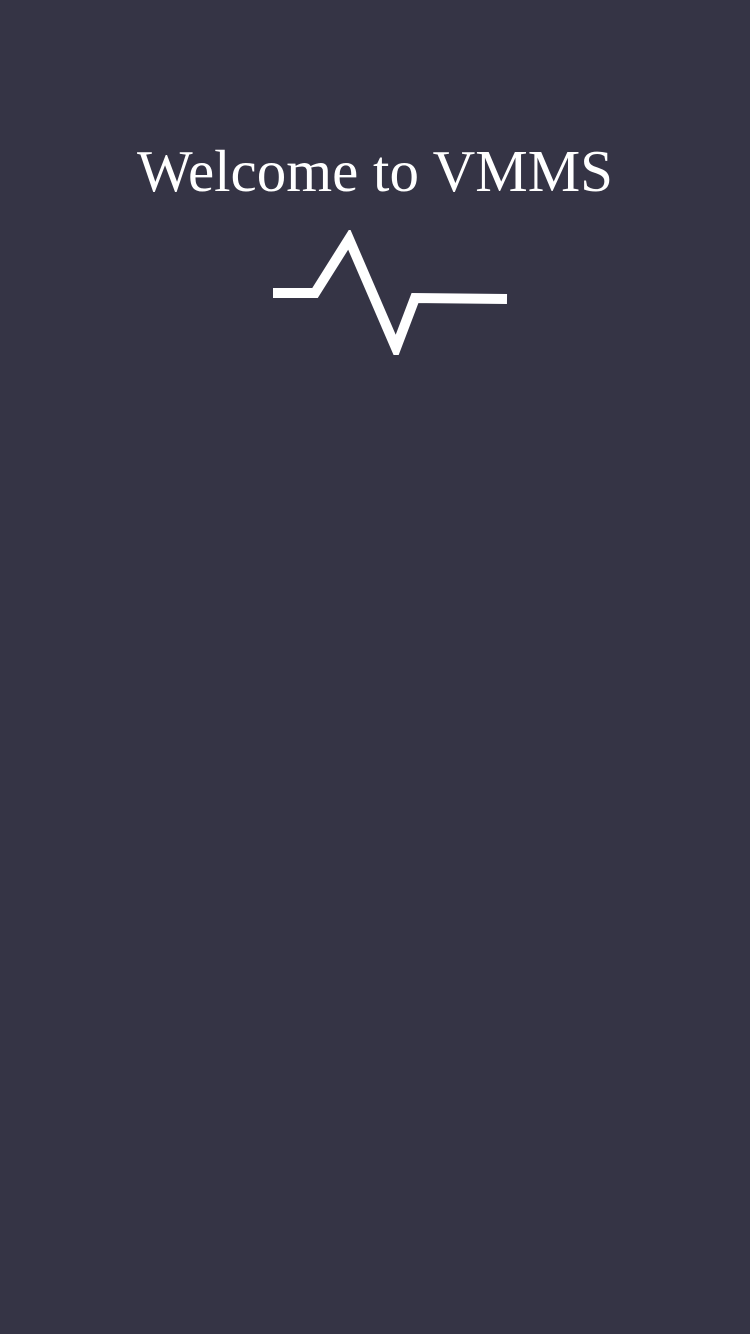 This screenshot has height=1334, width=750. I want to click on welcome-title: Welcome to VMMS, so click(375, 171).